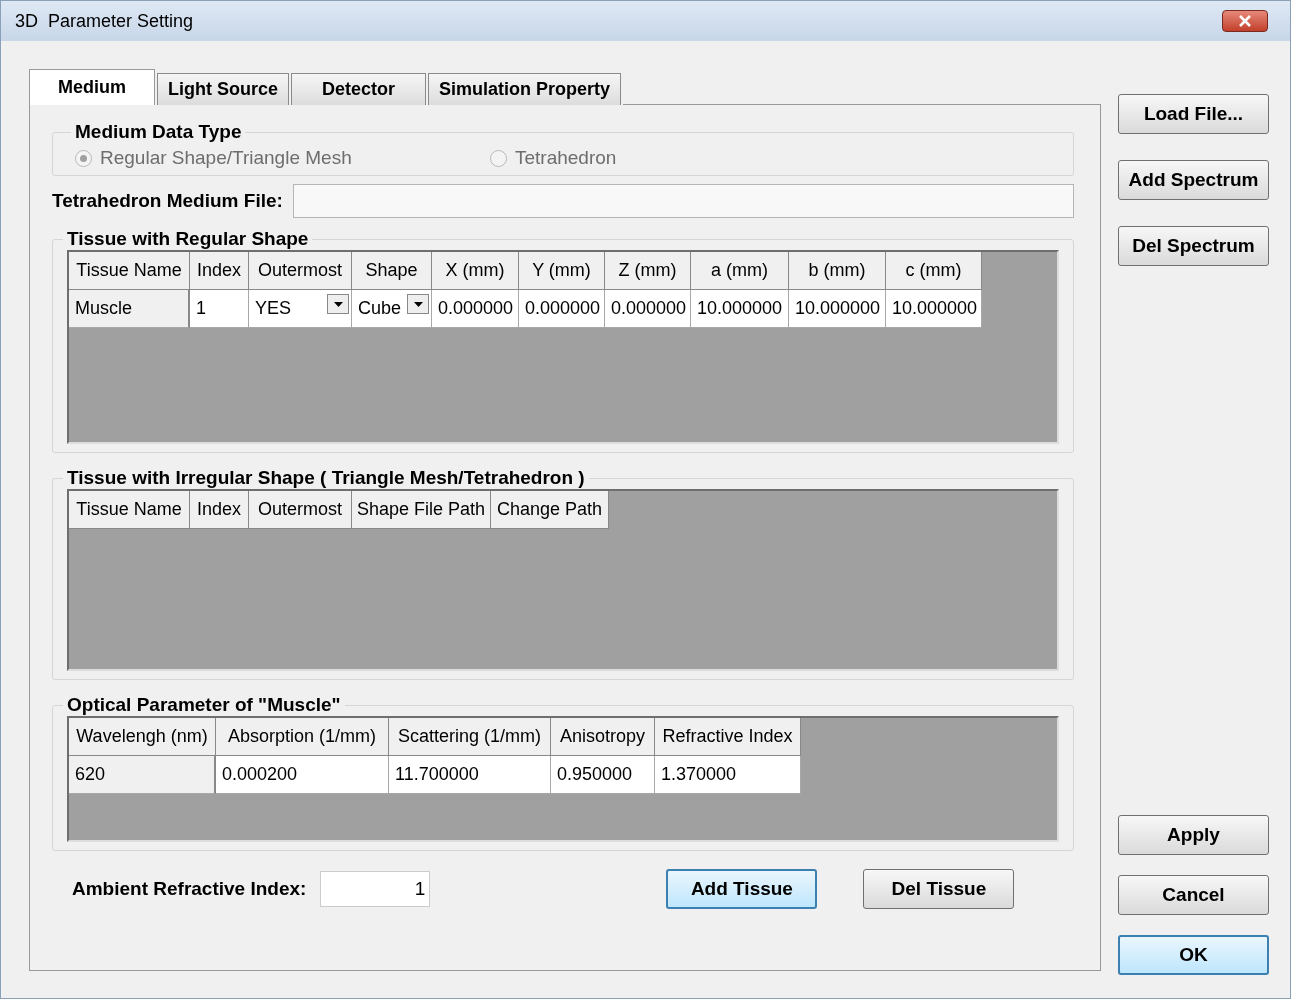  I want to click on column-header: Z (mm), so click(648, 271).